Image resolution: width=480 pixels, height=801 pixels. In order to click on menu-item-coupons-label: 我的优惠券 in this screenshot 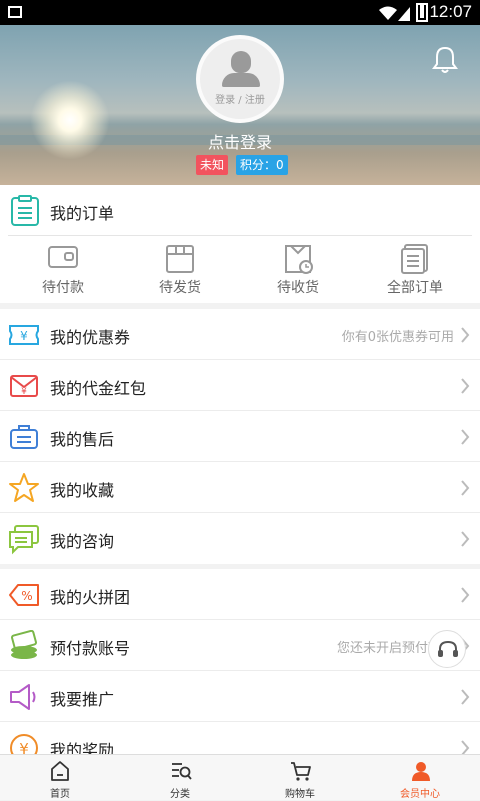, I will do `click(90, 337)`.